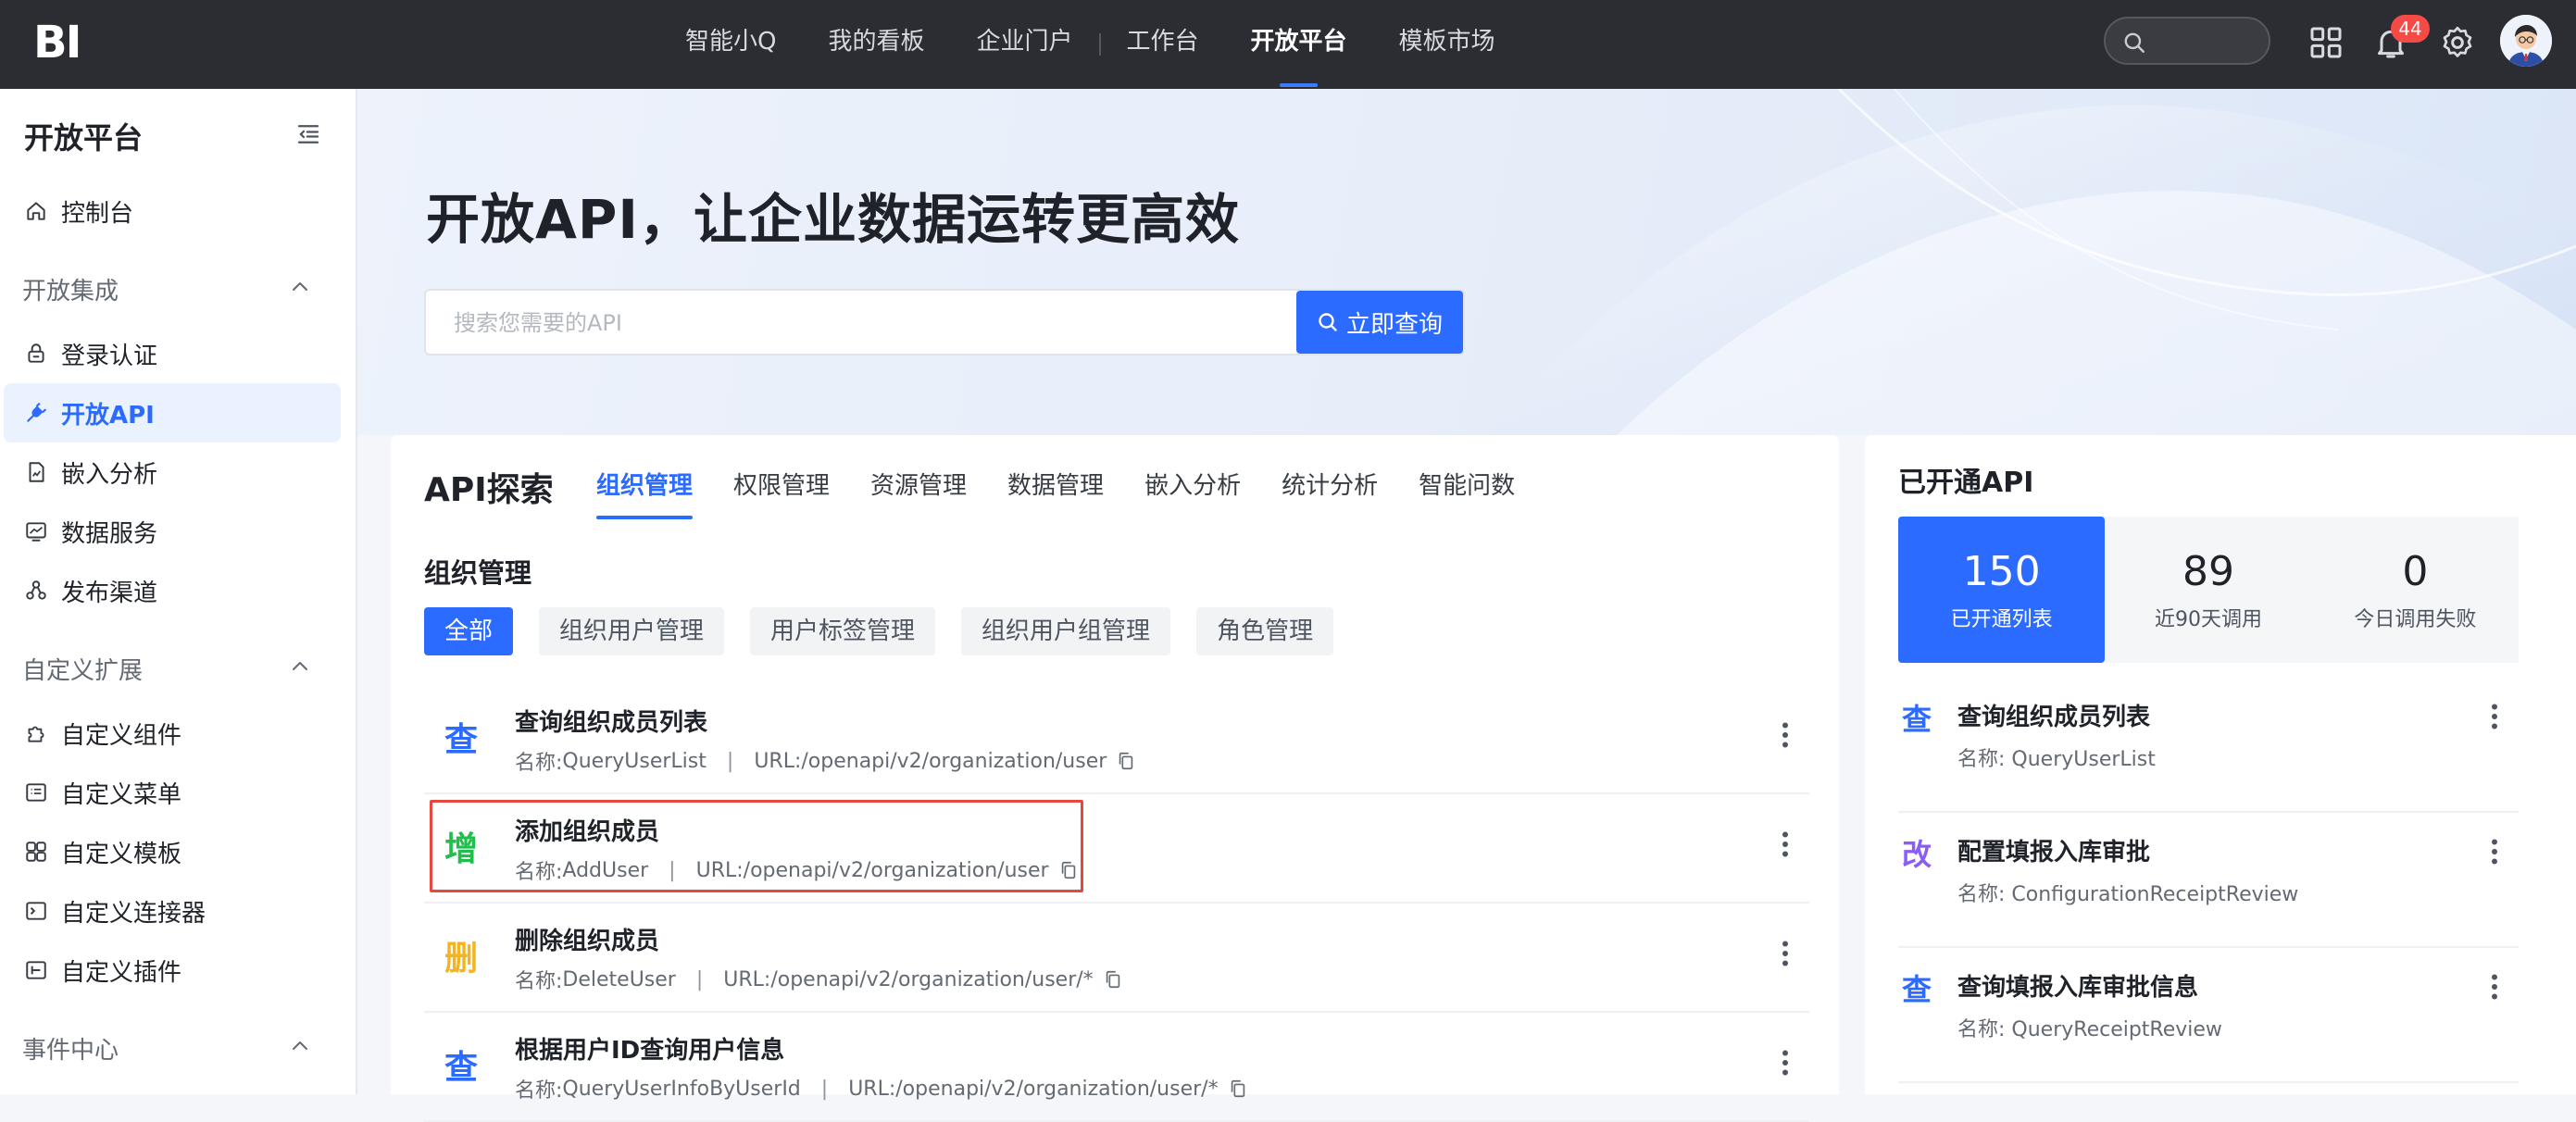  I want to click on stat-failed-today: 0 今日调用失败, so click(2416, 590).